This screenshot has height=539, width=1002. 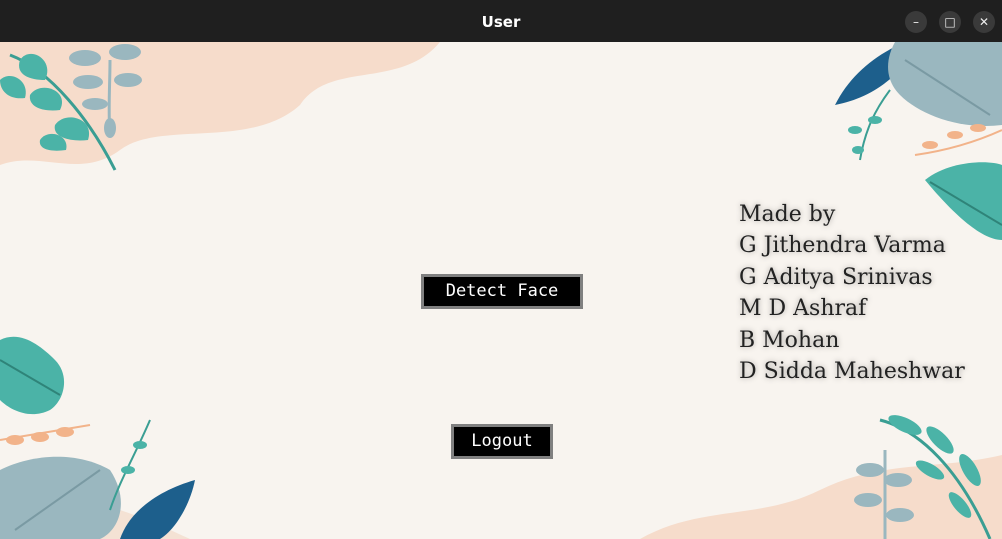 I want to click on minimize-button: –, so click(x=916, y=22).